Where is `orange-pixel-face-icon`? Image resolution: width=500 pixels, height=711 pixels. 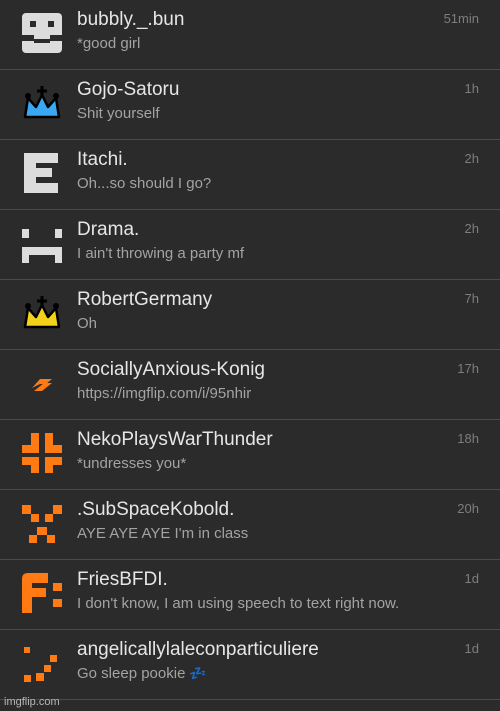 orange-pixel-face-icon is located at coordinates (42, 523).